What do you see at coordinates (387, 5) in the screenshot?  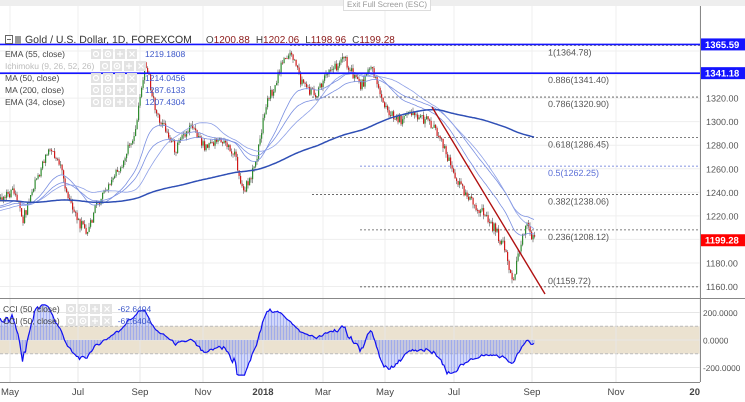 I see `exit-full-screen-tooltip: Exit Full Screen (ESC)` at bounding box center [387, 5].